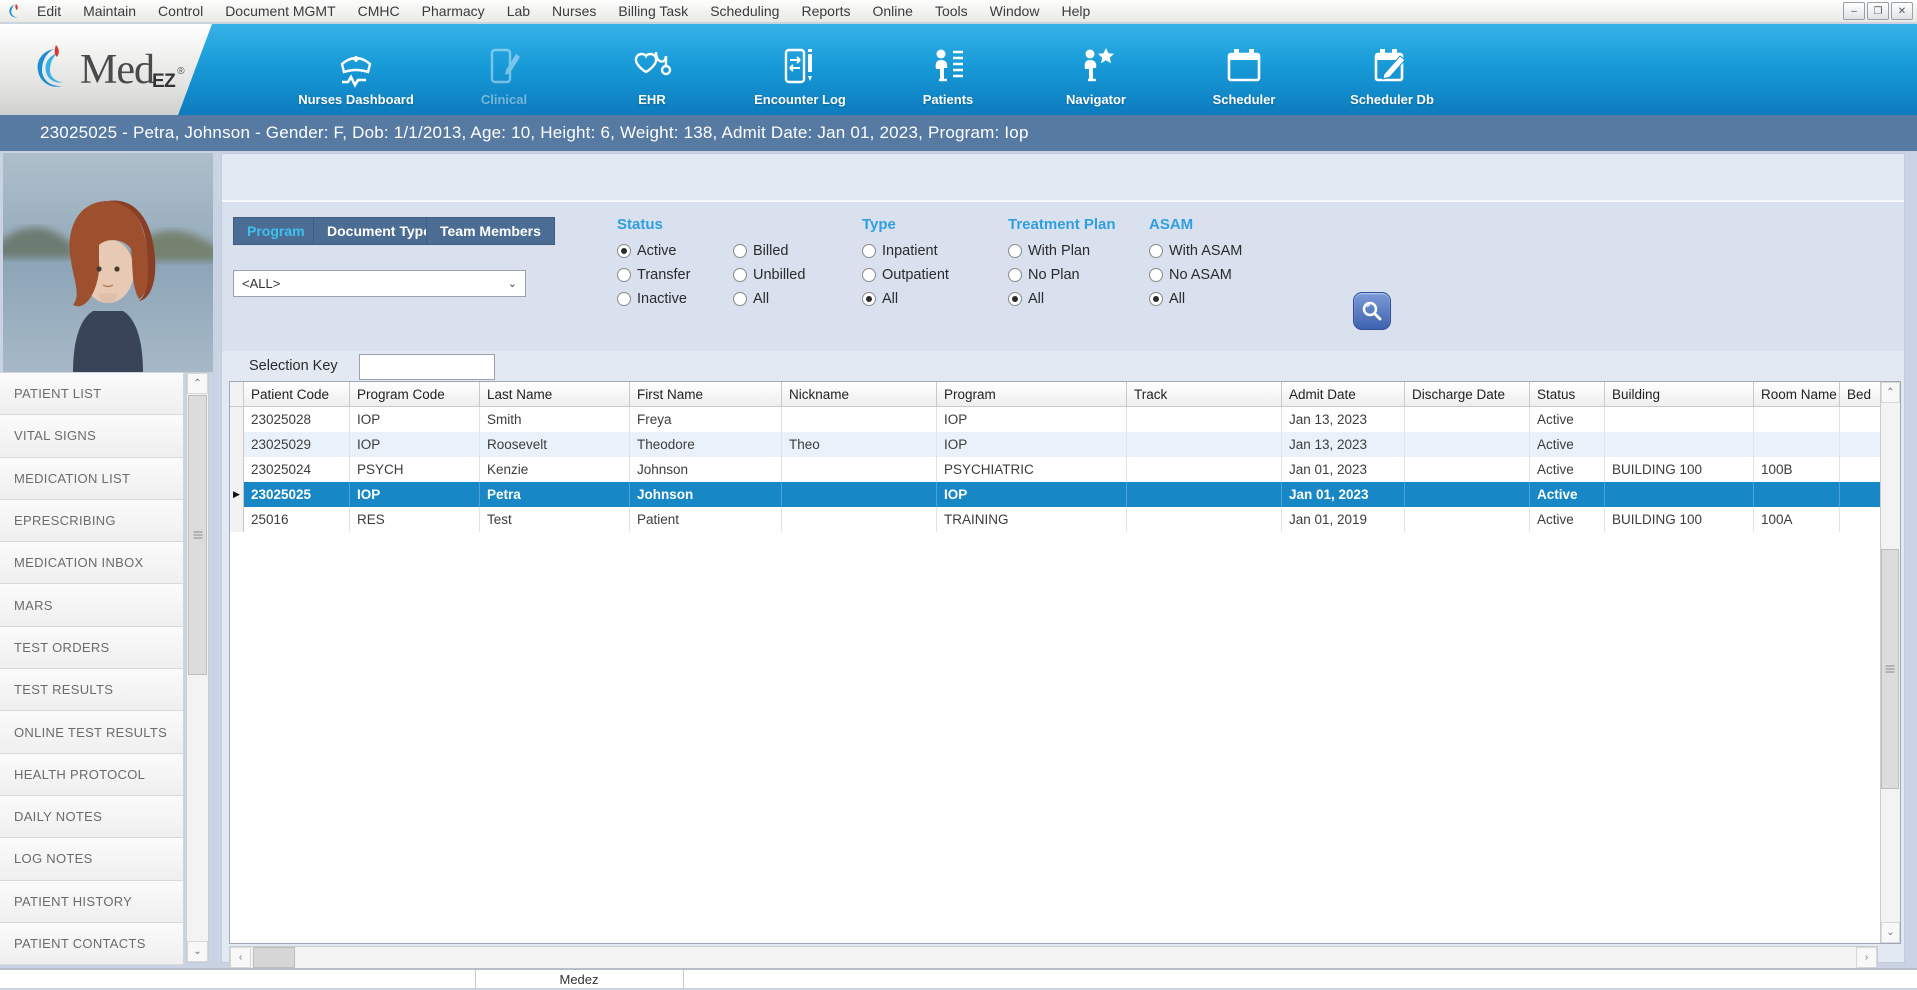  What do you see at coordinates (109, 11) in the screenshot?
I see `menu-item-maintain: Maintain` at bounding box center [109, 11].